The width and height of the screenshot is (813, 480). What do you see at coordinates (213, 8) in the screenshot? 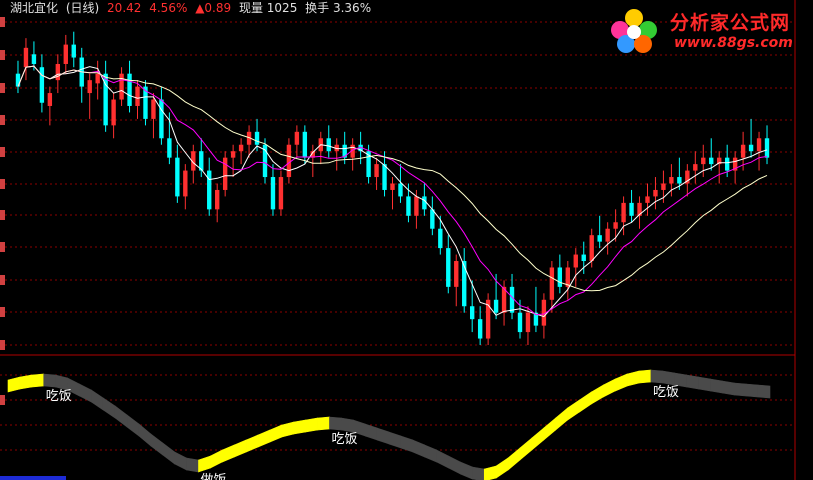
I see `price-change: ▲0.89` at bounding box center [213, 8].